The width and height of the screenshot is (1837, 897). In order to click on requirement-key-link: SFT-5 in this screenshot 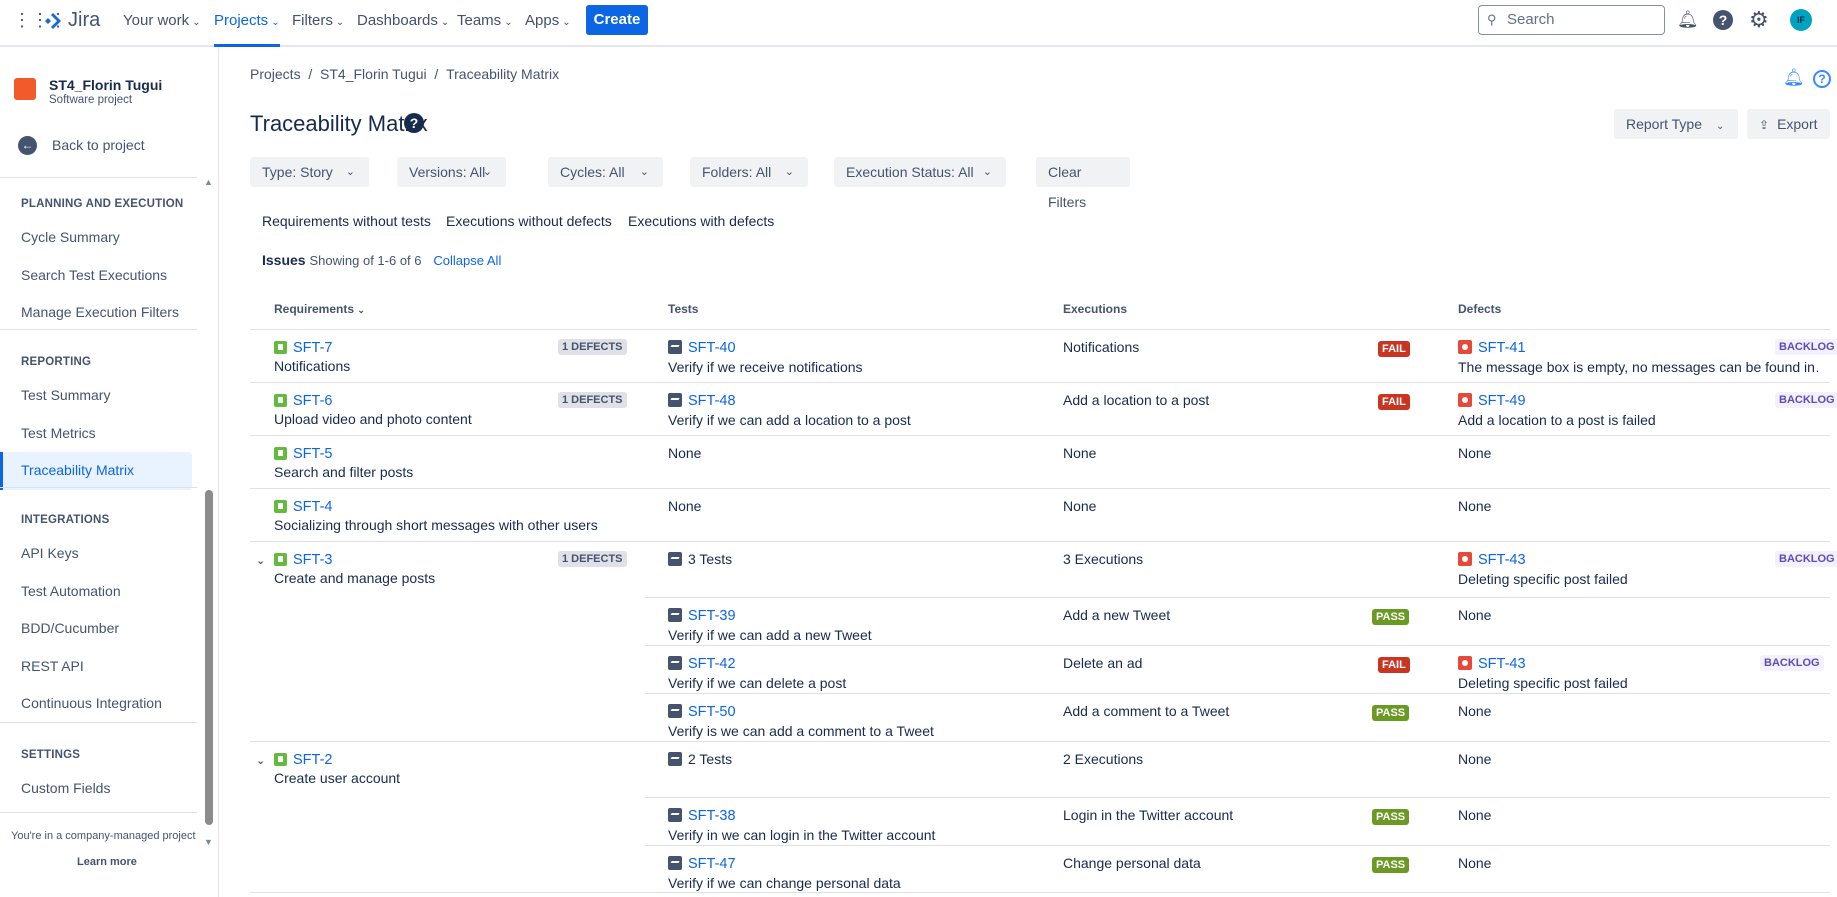, I will do `click(312, 454)`.